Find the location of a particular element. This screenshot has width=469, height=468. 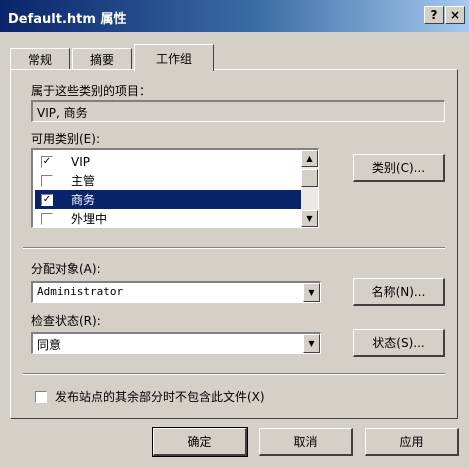

arrow-down-icon: ▼ is located at coordinates (309, 218).